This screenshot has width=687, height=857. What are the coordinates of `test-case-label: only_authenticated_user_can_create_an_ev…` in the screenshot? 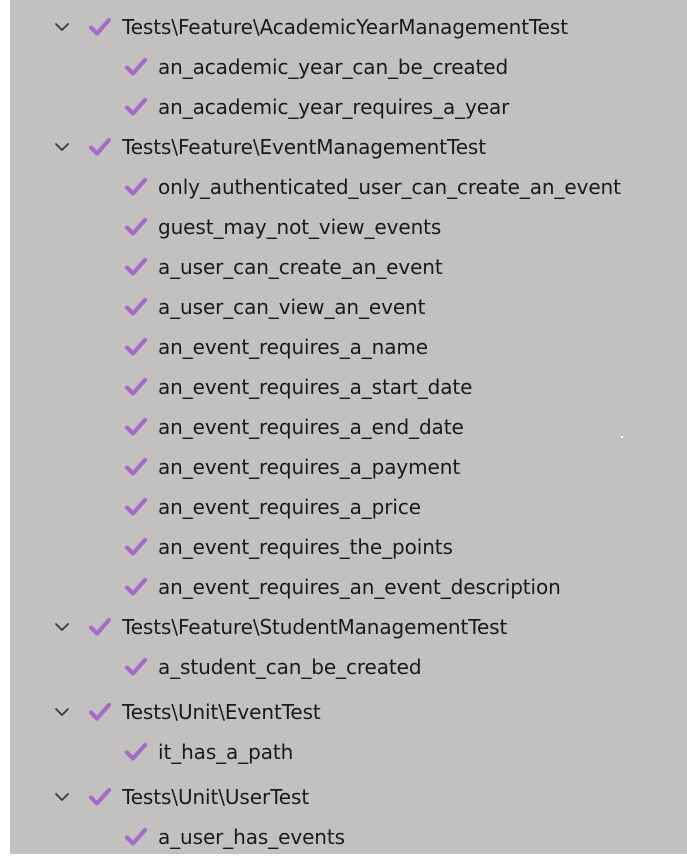 It's located at (389, 187).